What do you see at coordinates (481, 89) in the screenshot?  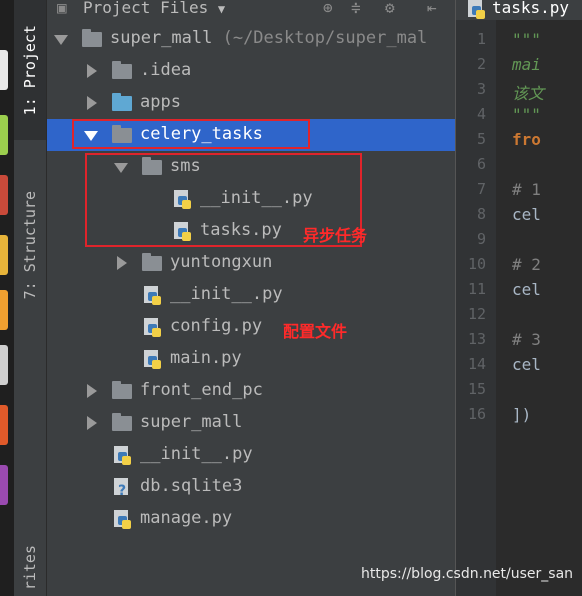 I see `line-number: 3` at bounding box center [481, 89].